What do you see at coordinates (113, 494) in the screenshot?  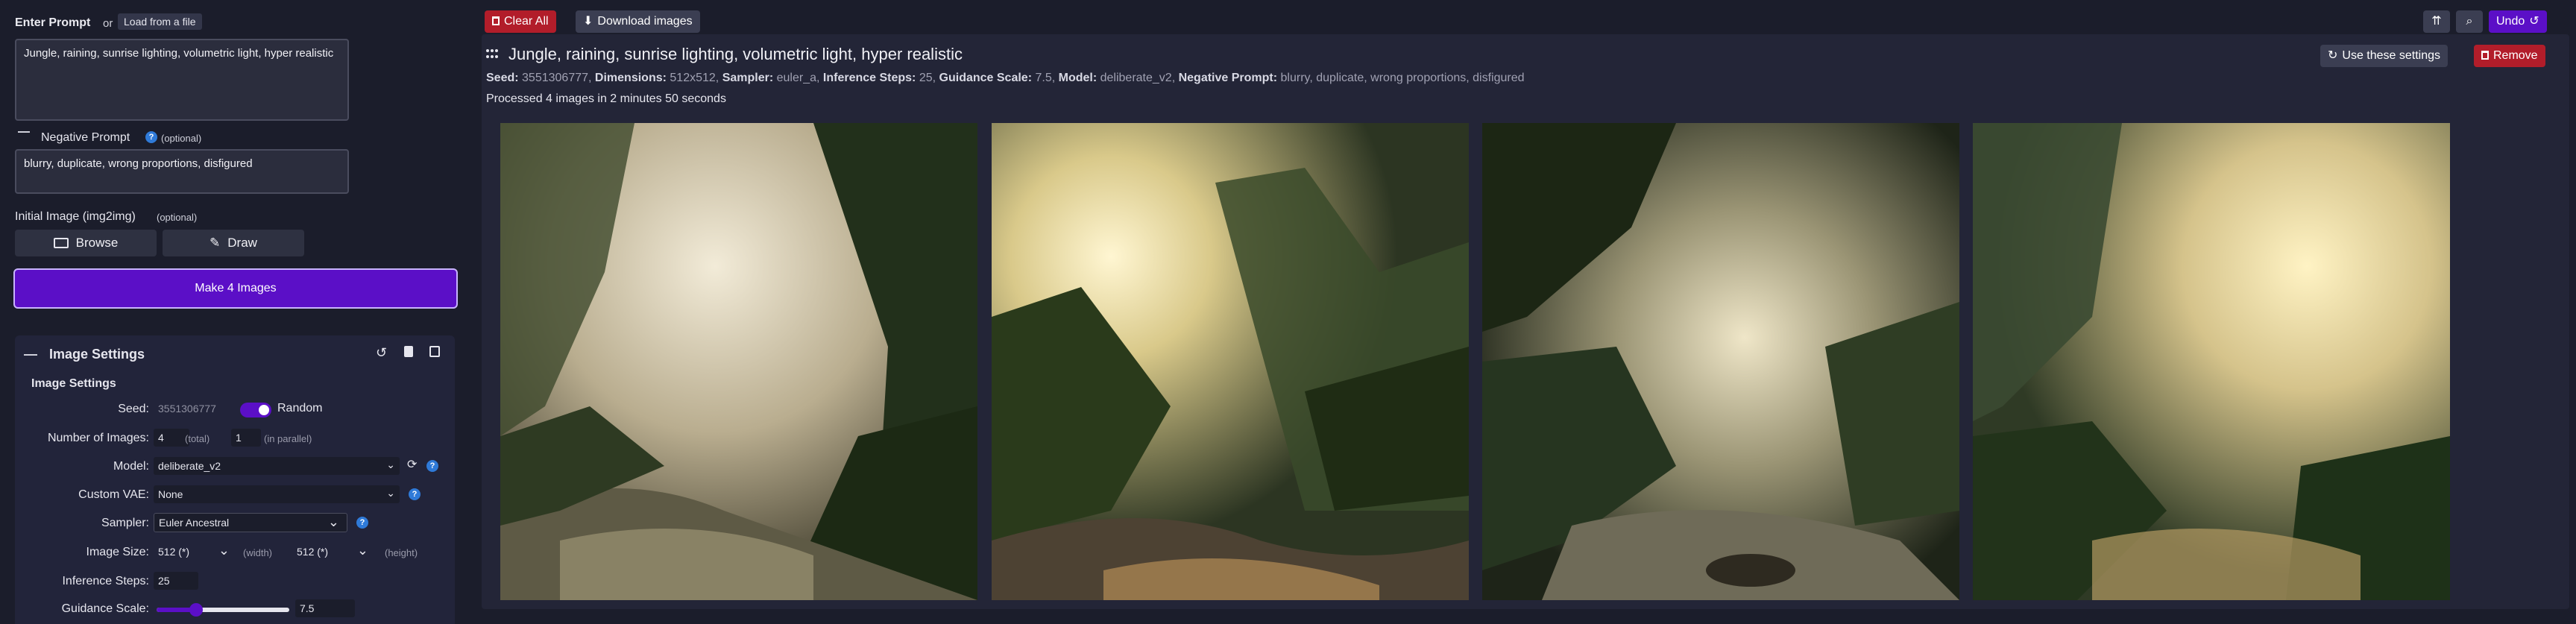 I see `vae-label: Custom VAE:` at bounding box center [113, 494].